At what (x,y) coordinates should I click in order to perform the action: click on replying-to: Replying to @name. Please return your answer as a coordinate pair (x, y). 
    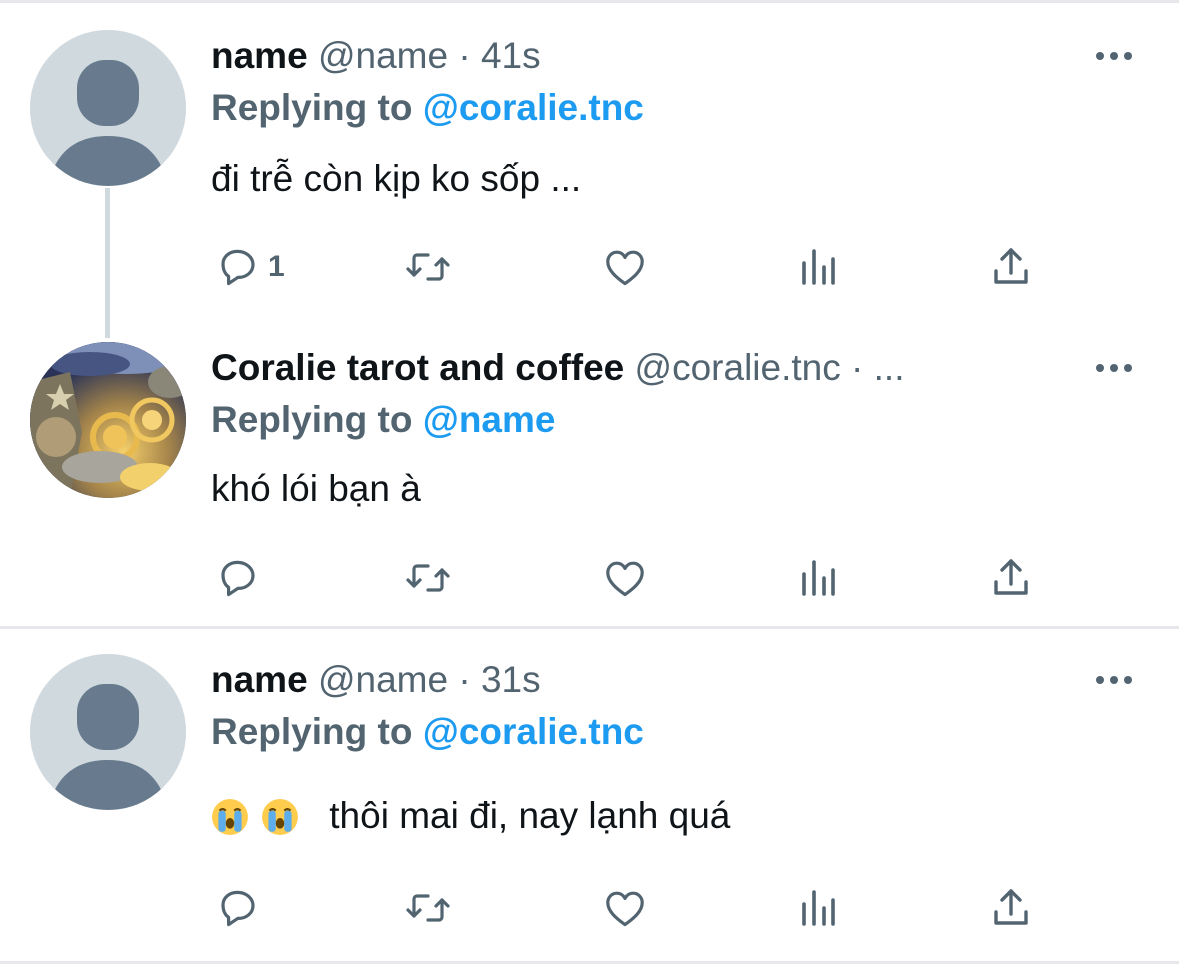
    Looking at the image, I should click on (383, 420).